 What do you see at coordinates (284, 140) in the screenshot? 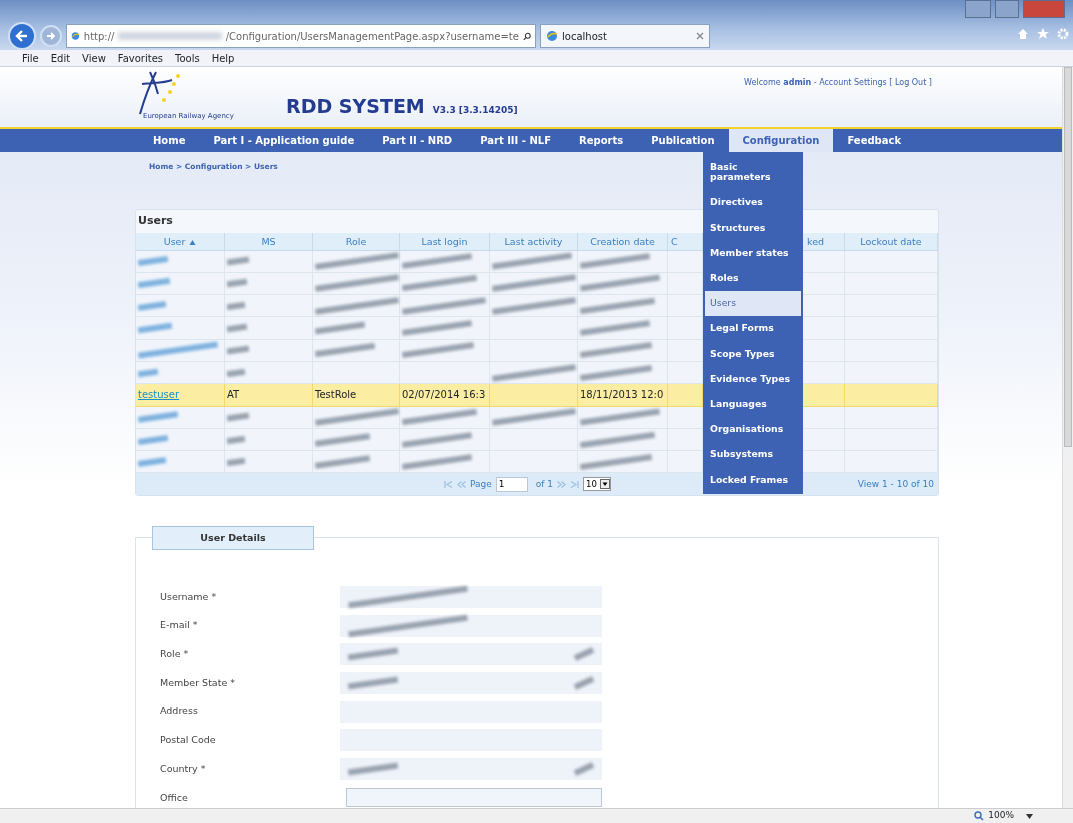
I see `nav-item: Part I - Application guide` at bounding box center [284, 140].